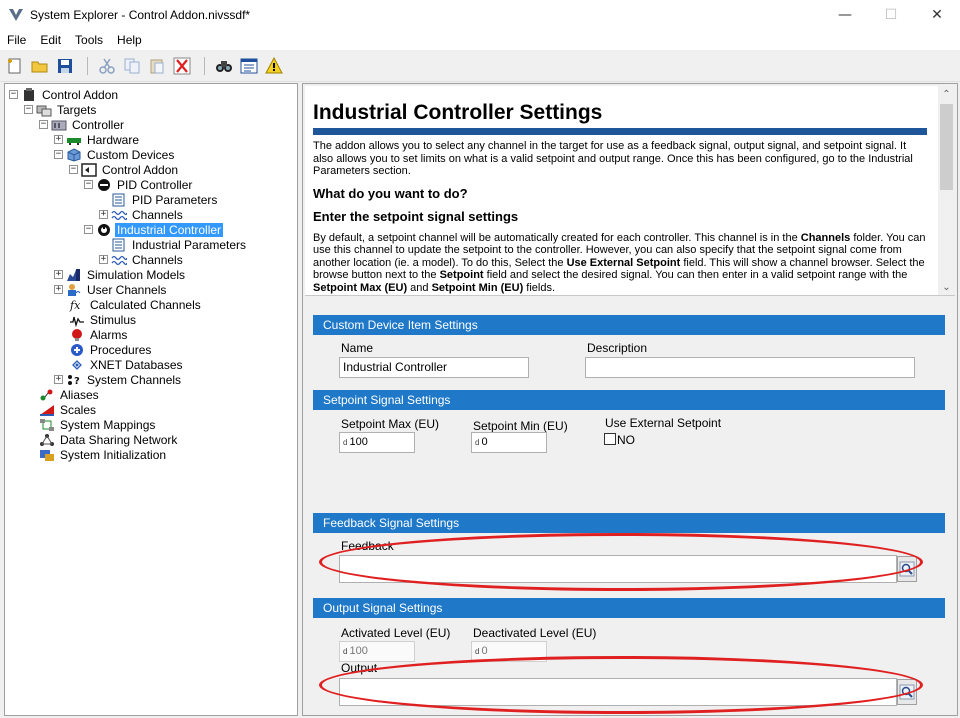 The image size is (960, 718). I want to click on feedback-section-header: Feedback Signal Settings, so click(629, 523).